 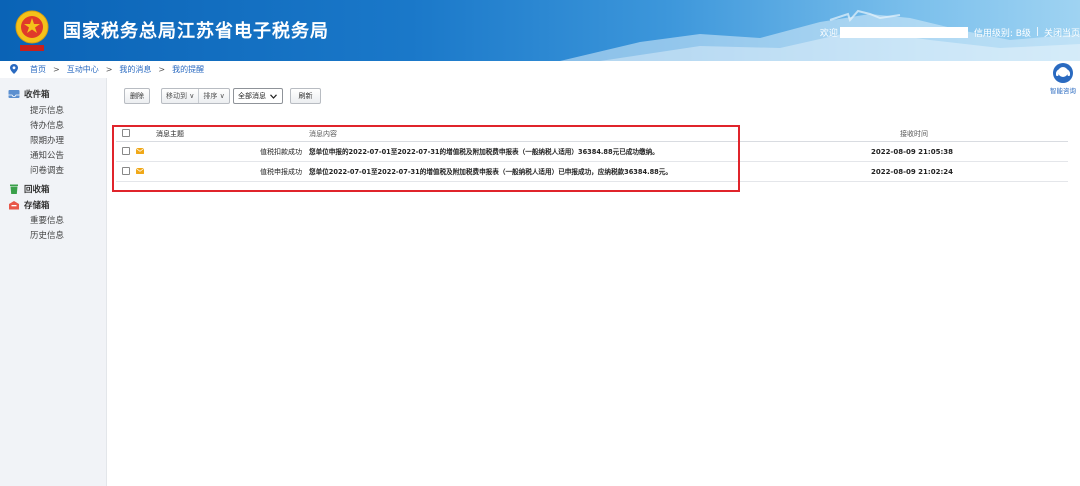 What do you see at coordinates (137, 96) in the screenshot?
I see `delete-button: 删除` at bounding box center [137, 96].